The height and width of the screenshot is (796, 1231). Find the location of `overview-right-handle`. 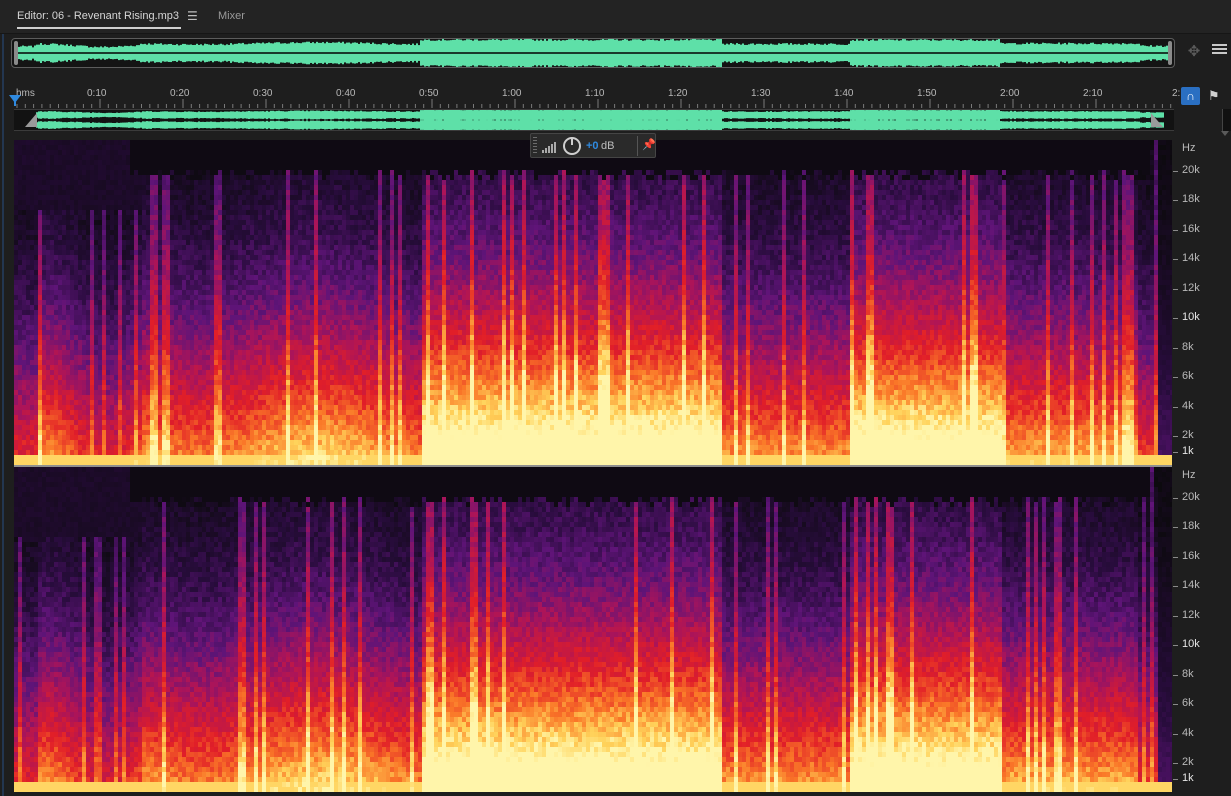

overview-right-handle is located at coordinates (1170, 53).